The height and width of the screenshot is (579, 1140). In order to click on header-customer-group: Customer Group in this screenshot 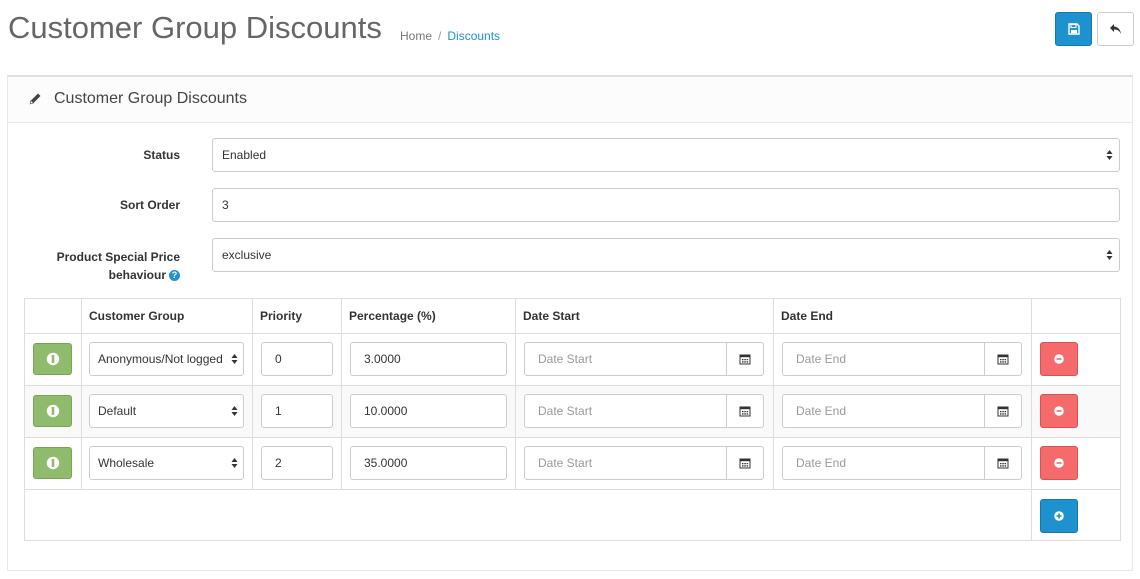, I will do `click(167, 316)`.